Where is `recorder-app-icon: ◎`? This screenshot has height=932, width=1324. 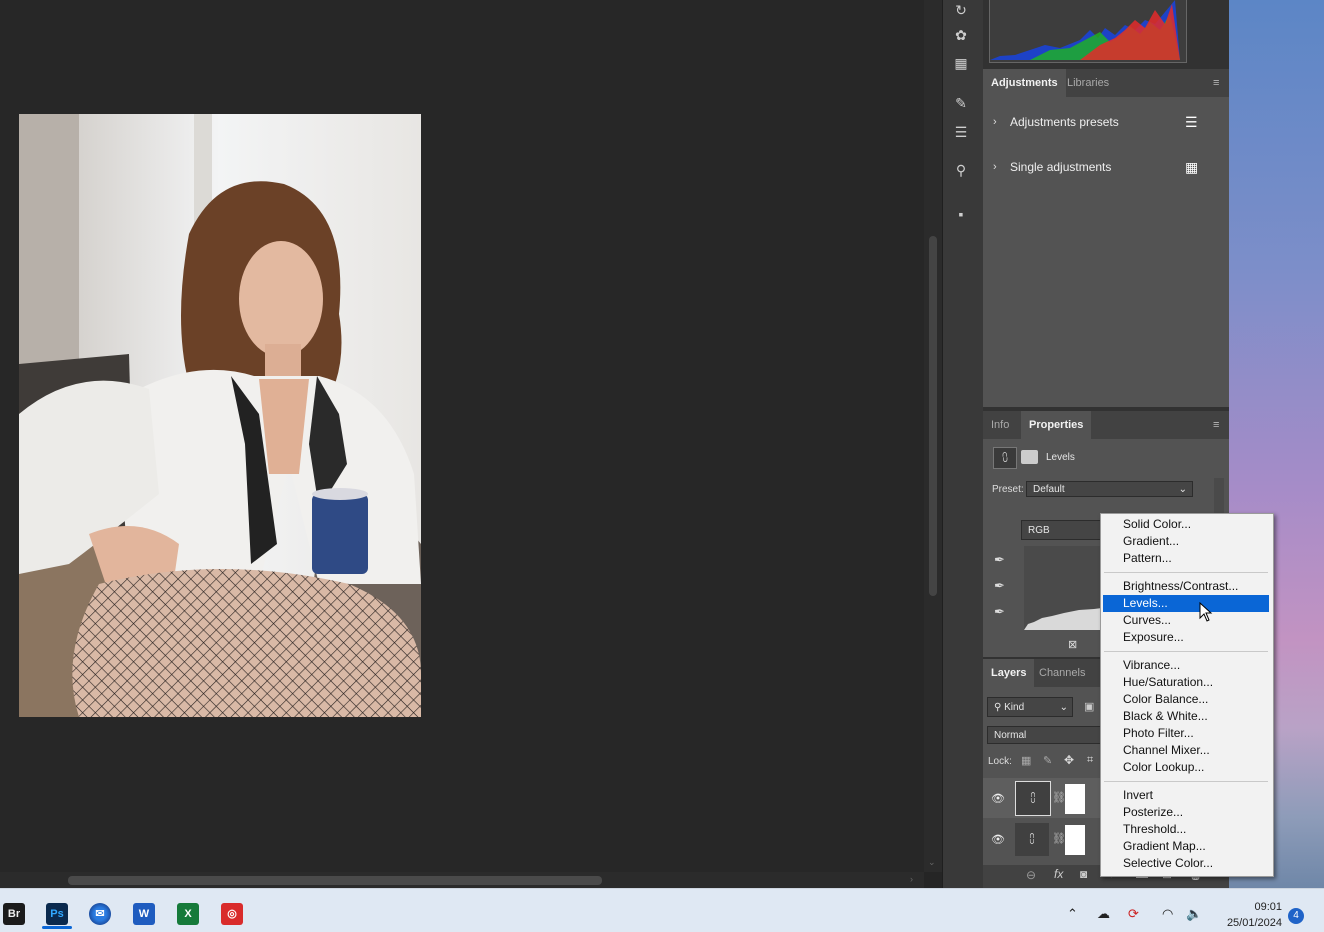 recorder-app-icon: ◎ is located at coordinates (232, 914).